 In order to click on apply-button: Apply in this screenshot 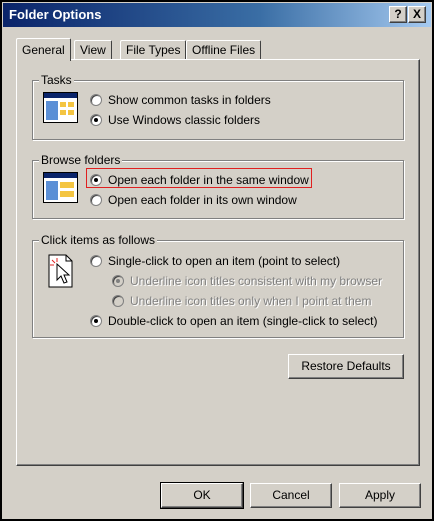, I will do `click(380, 495)`.